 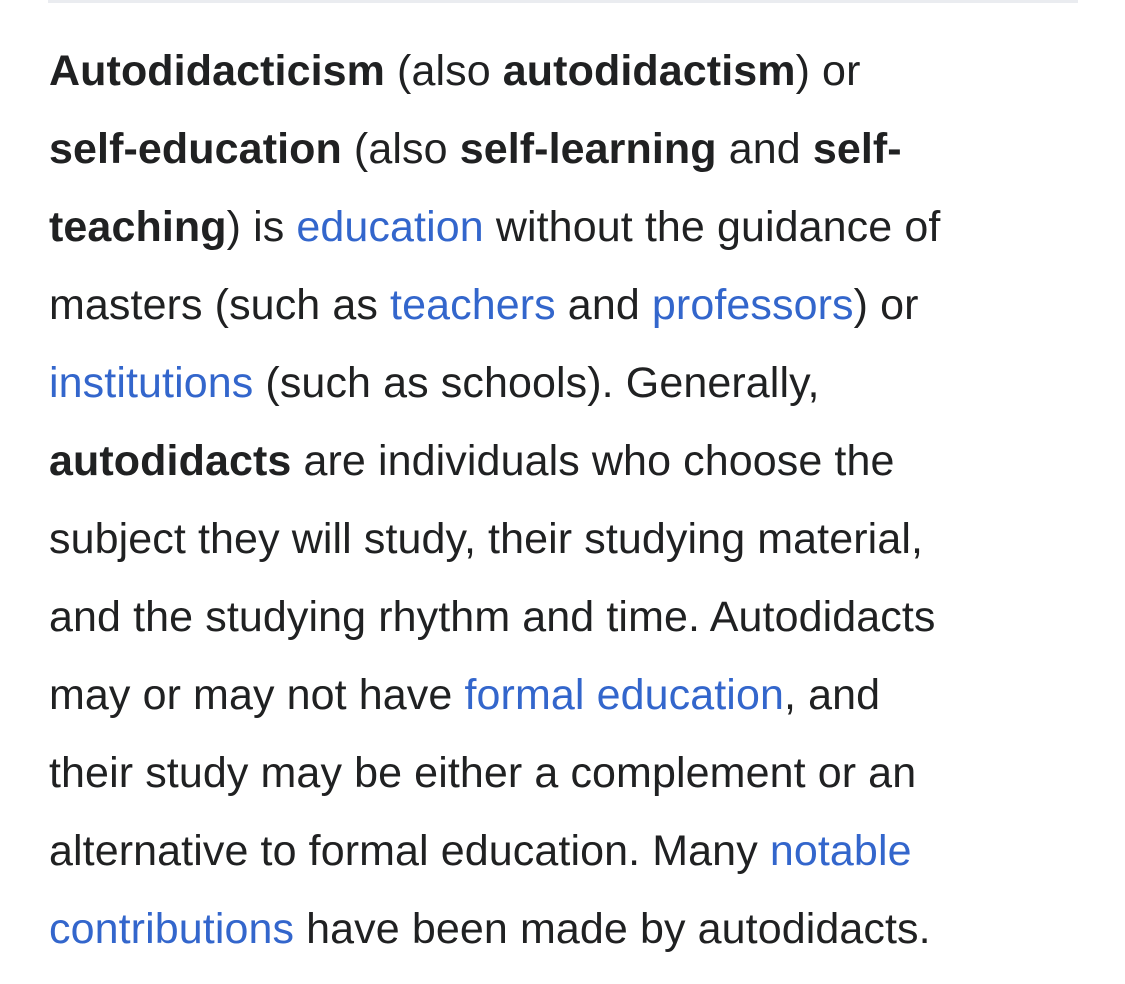 What do you see at coordinates (563, 1) in the screenshot?
I see `section-divider` at bounding box center [563, 1].